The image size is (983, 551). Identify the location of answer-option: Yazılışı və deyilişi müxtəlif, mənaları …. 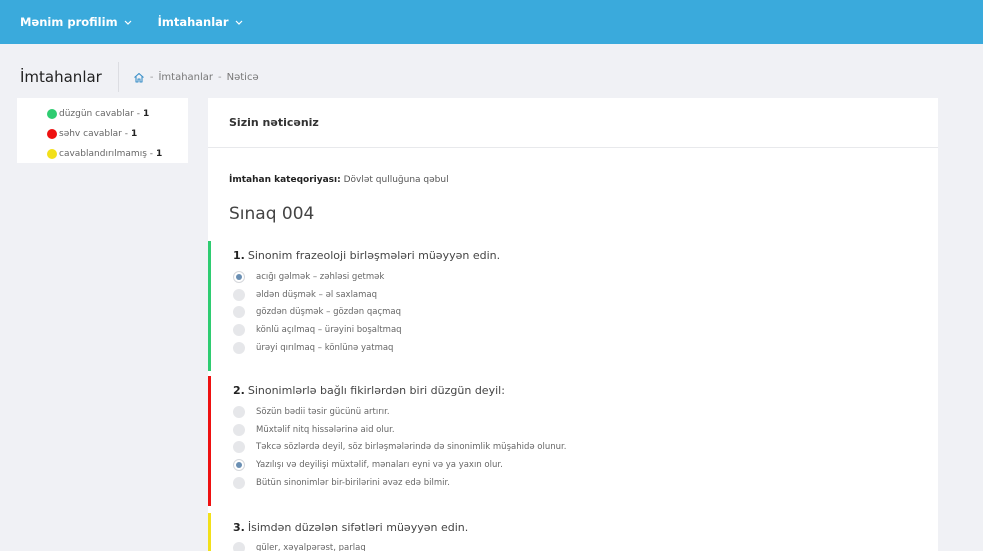
(368, 465).